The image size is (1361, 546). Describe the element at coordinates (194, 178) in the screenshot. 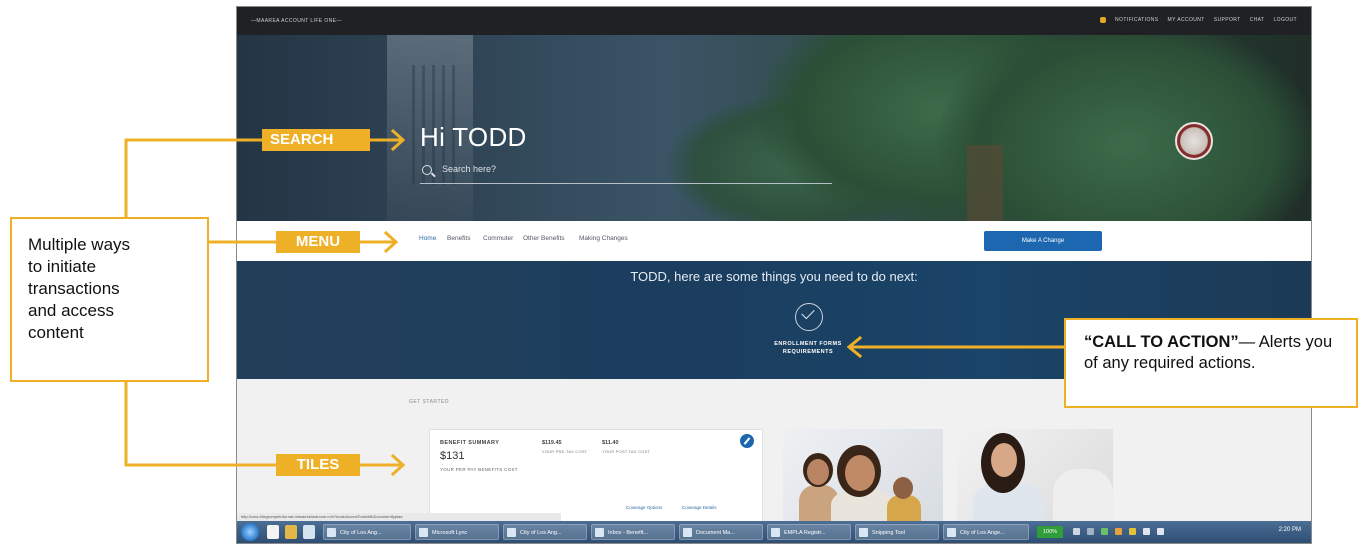

I see `search-connector-line` at that location.